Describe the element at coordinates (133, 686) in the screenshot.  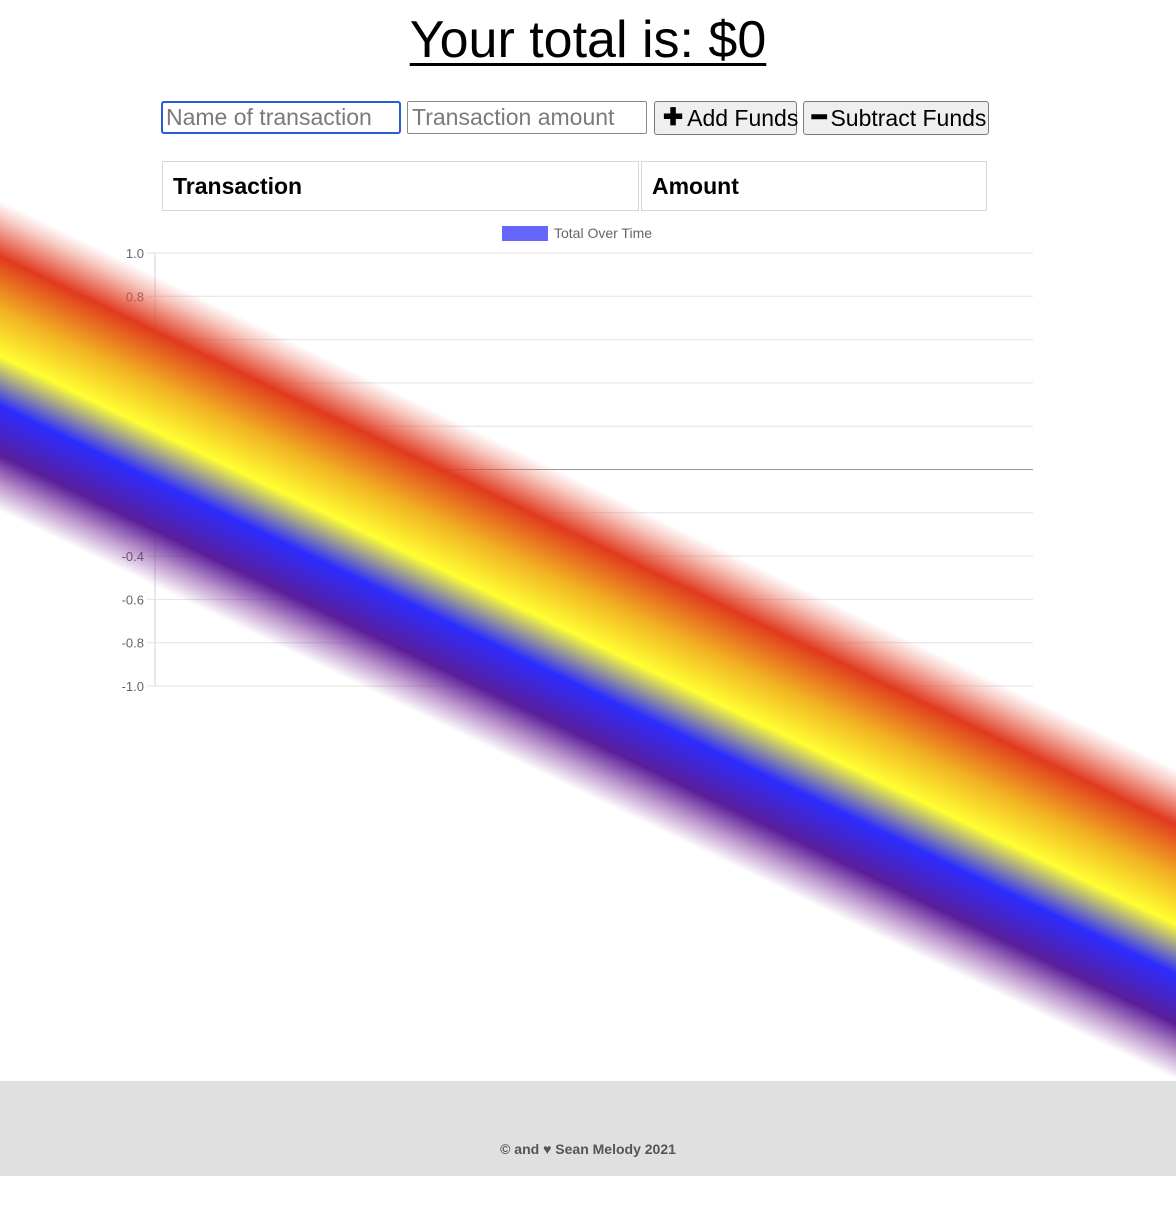
I see `y-tick-label: -1.0` at that location.